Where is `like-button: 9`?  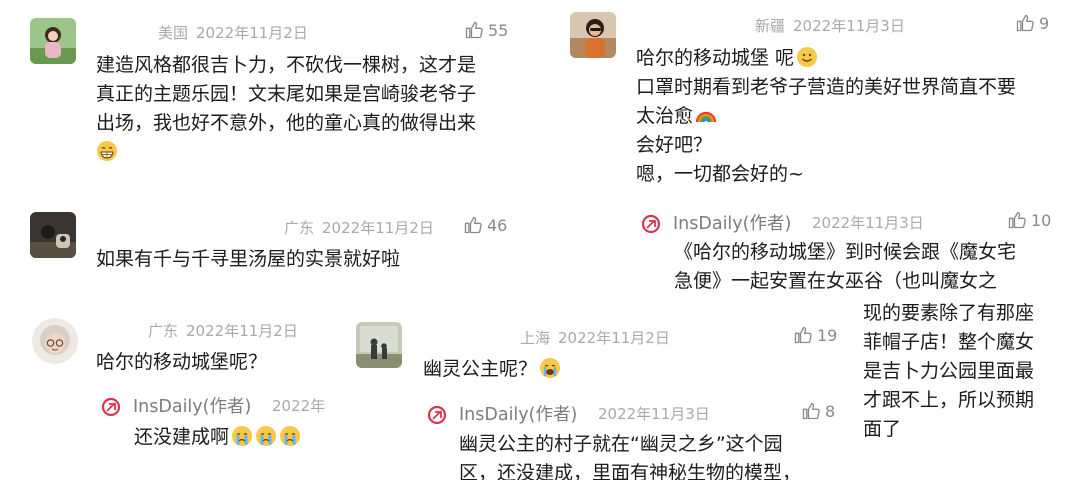 like-button: 9 is located at coordinates (1032, 23).